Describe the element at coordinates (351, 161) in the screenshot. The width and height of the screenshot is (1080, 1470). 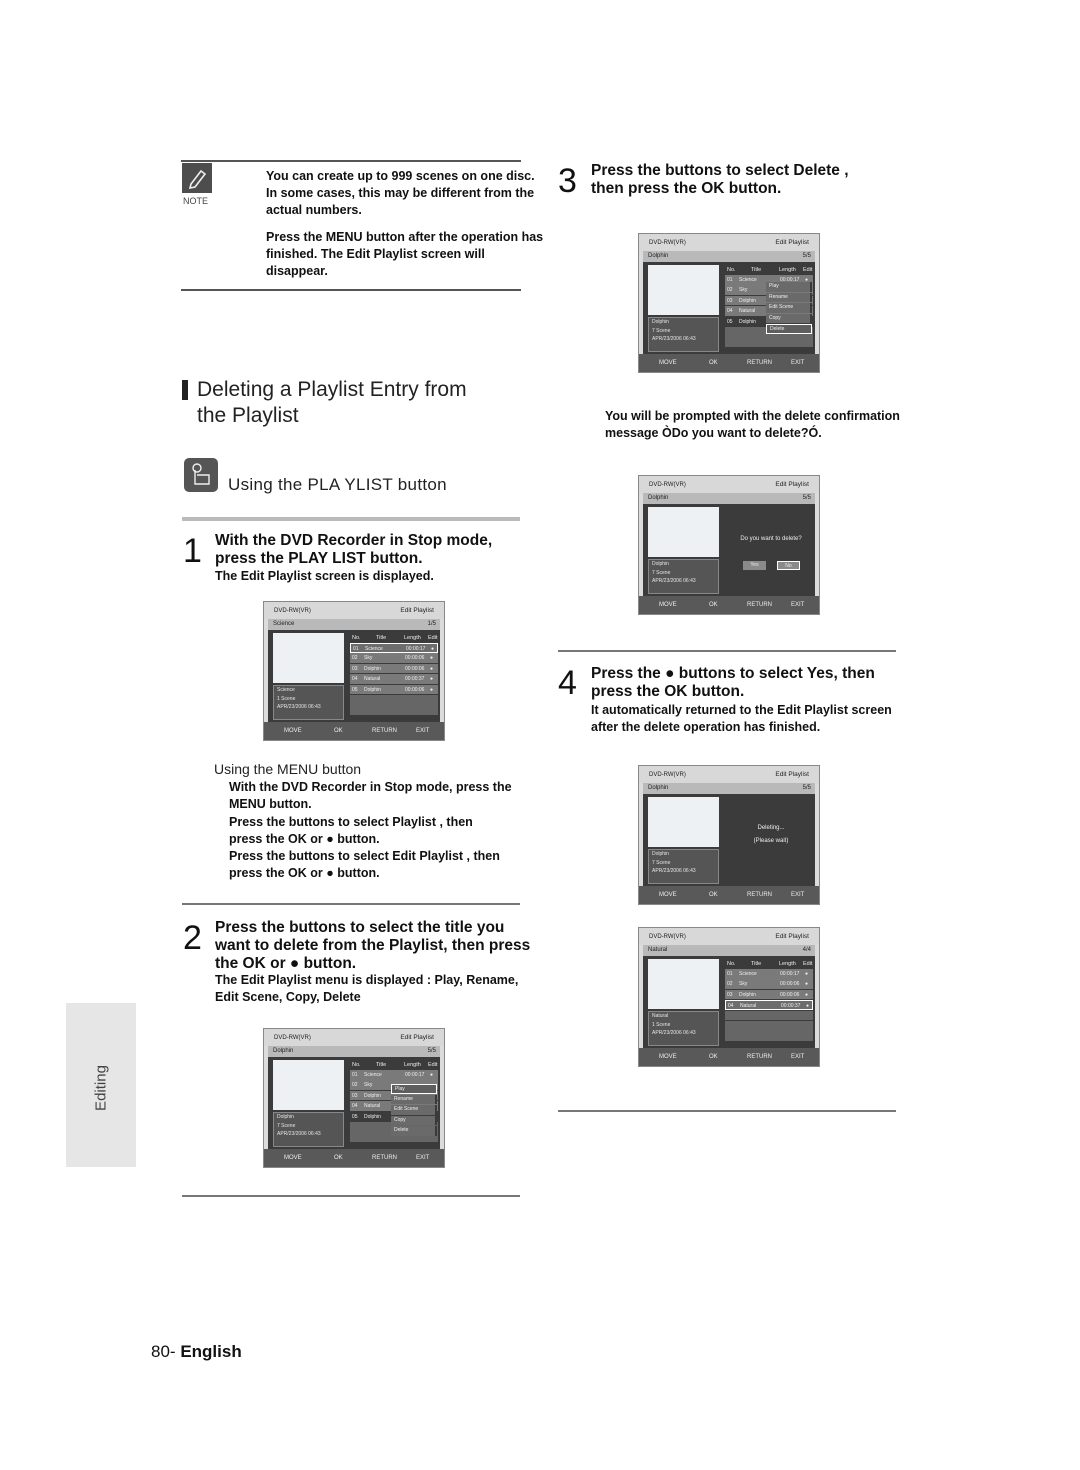
I see `note-top-rule` at that location.